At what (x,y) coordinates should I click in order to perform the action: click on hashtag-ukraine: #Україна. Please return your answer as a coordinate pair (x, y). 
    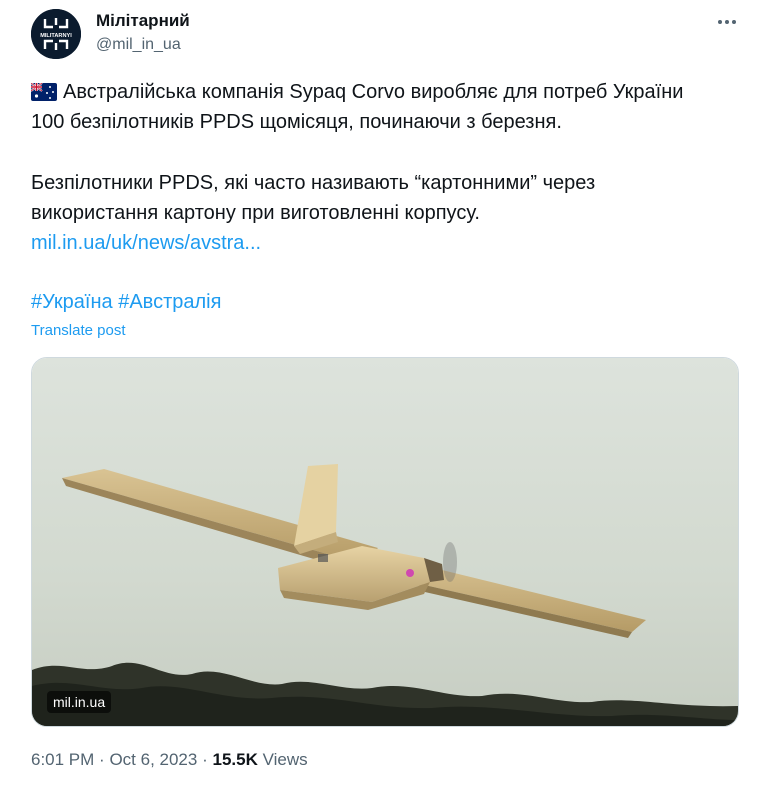
    Looking at the image, I should click on (72, 302).